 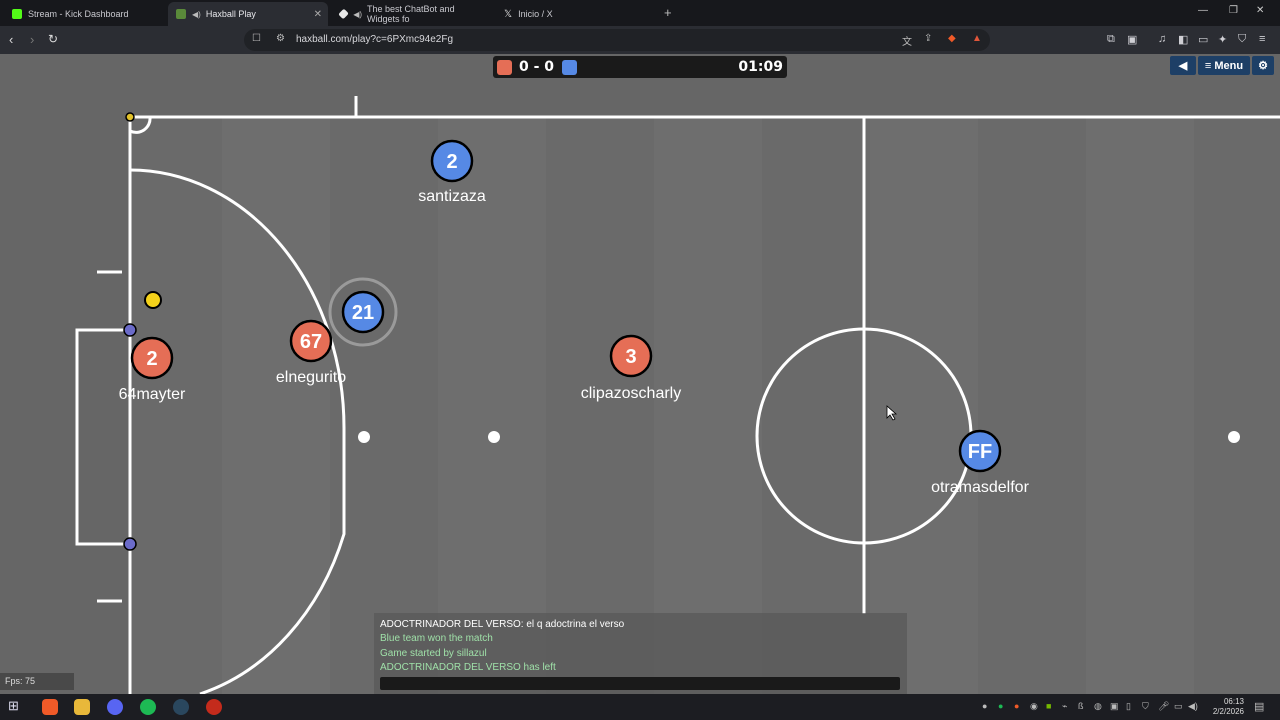 What do you see at coordinates (1222, 39) in the screenshot?
I see `leo-ai-icon: ✦` at bounding box center [1222, 39].